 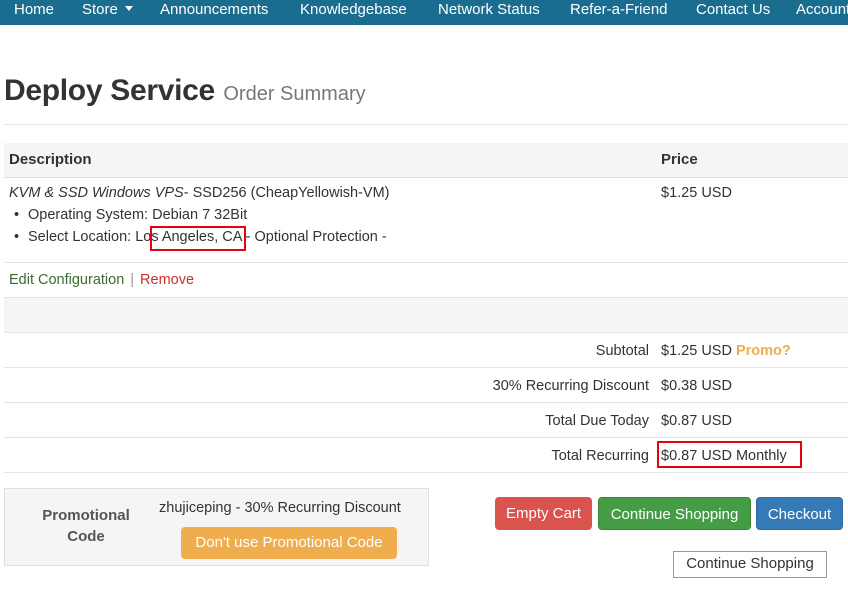 What do you see at coordinates (66, 280) in the screenshot?
I see `edit-configuration-link: Edit Configuration` at bounding box center [66, 280].